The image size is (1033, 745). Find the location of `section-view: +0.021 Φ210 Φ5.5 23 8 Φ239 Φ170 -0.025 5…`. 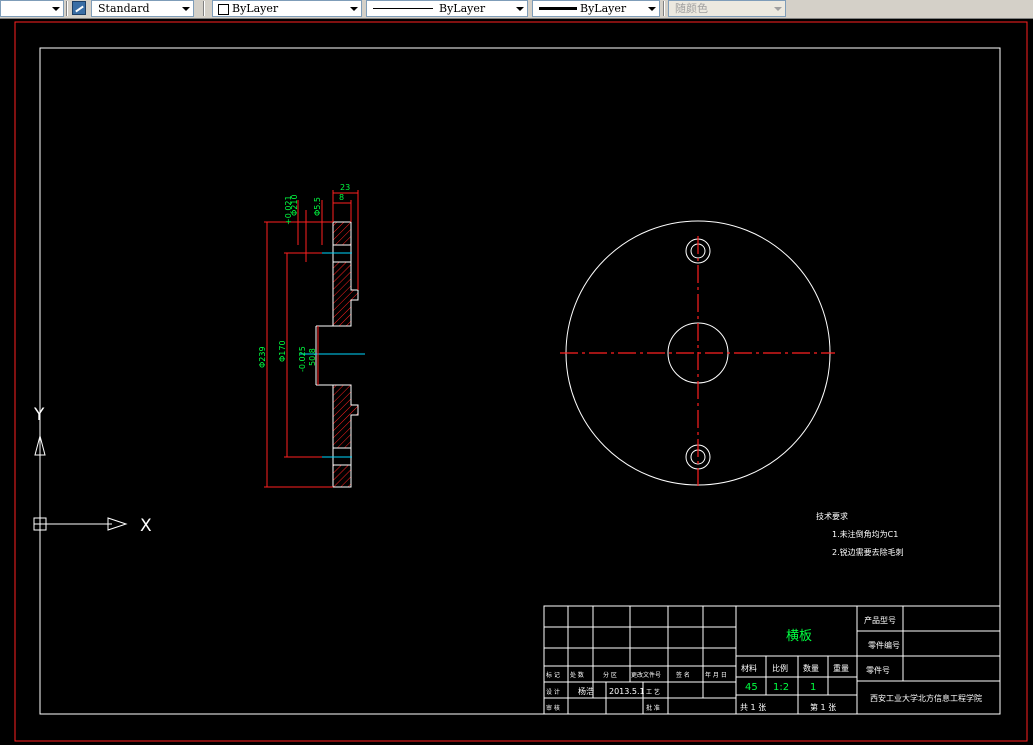

section-view: +0.021 Φ210 Φ5.5 23 8 Φ239 Φ170 -0.025 5… is located at coordinates (311, 335).